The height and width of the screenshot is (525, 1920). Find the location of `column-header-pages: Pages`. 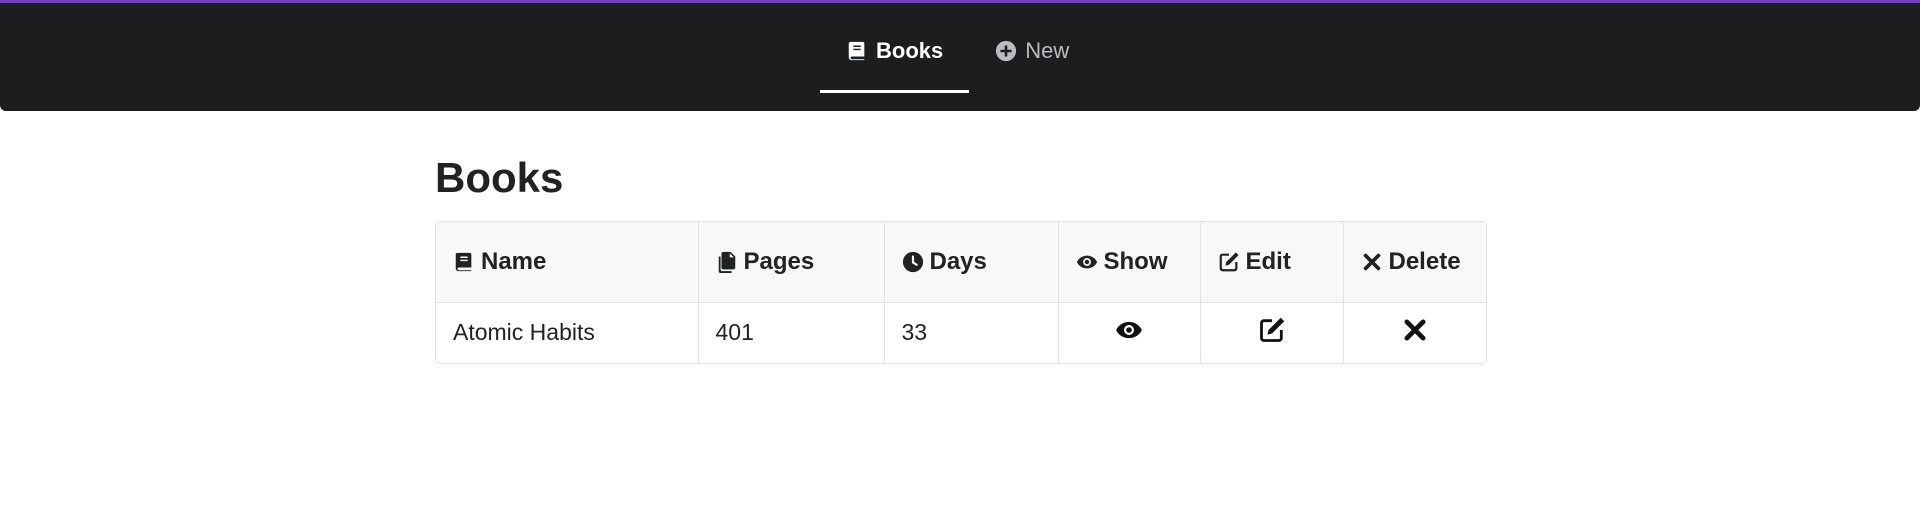

column-header-pages: Pages is located at coordinates (791, 262).